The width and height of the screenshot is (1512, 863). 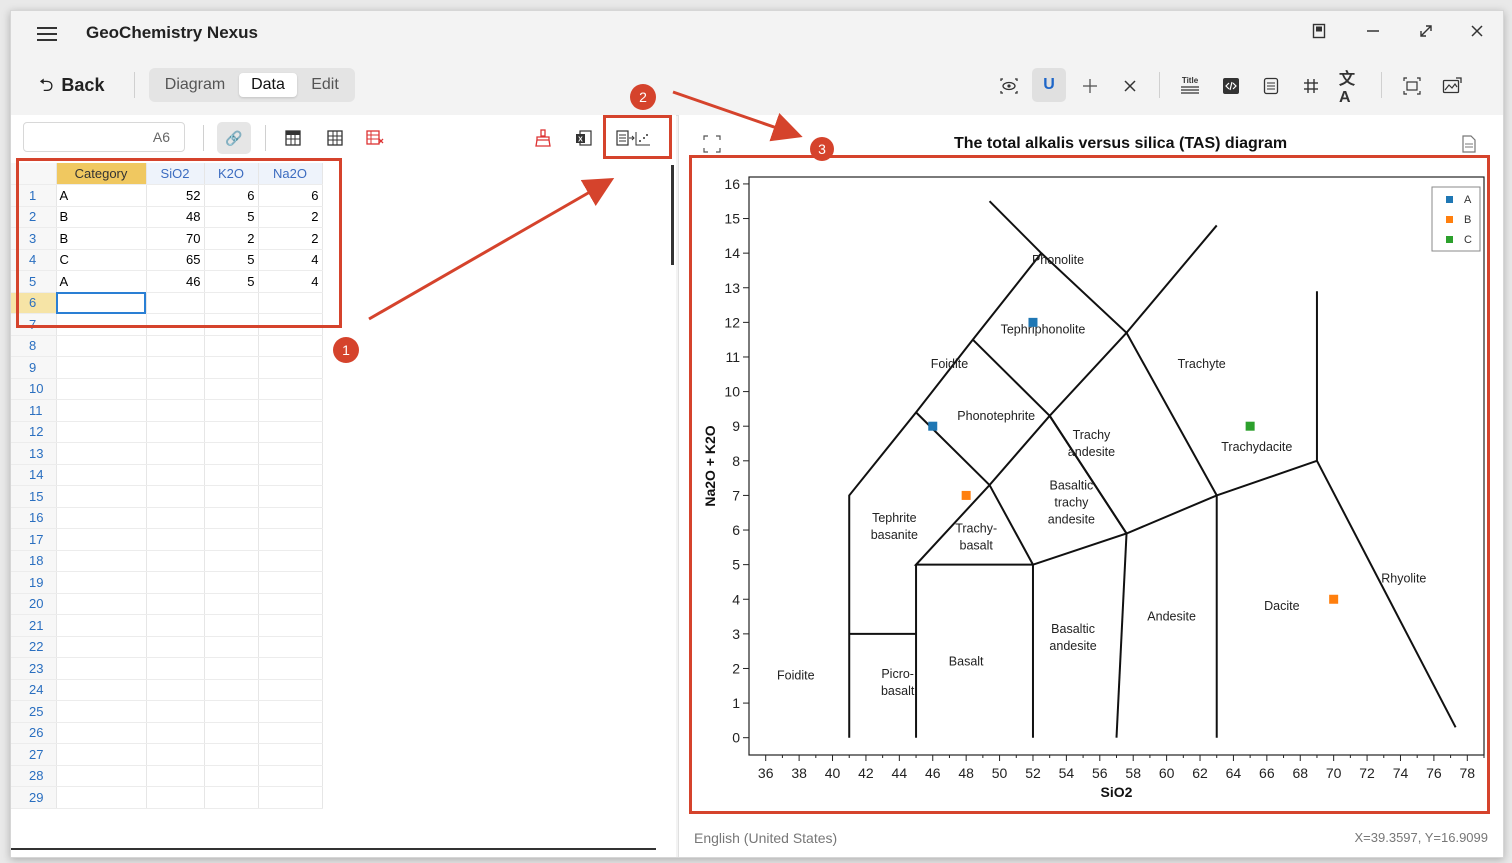 What do you see at coordinates (543, 138) in the screenshot?
I see `clear-brush-icon` at bounding box center [543, 138].